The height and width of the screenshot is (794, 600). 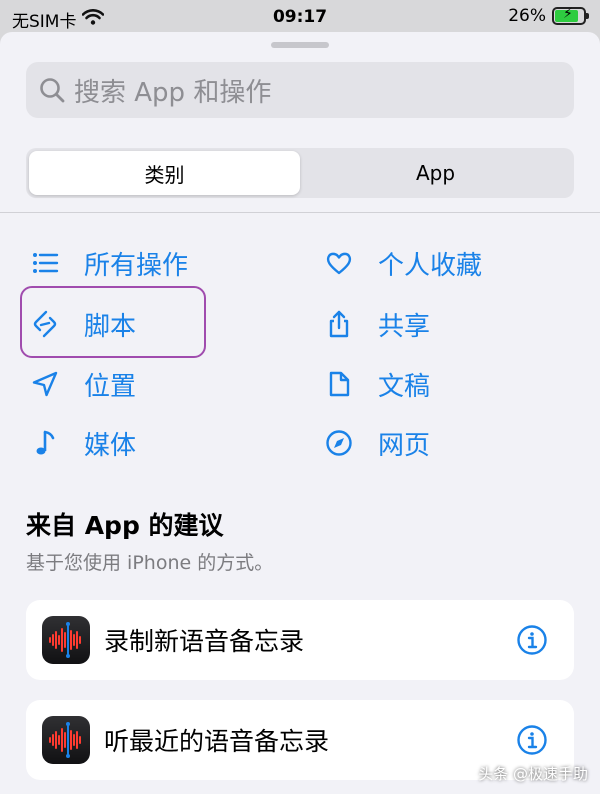 I want to click on category-sharing: 共享, so click(x=377, y=324).